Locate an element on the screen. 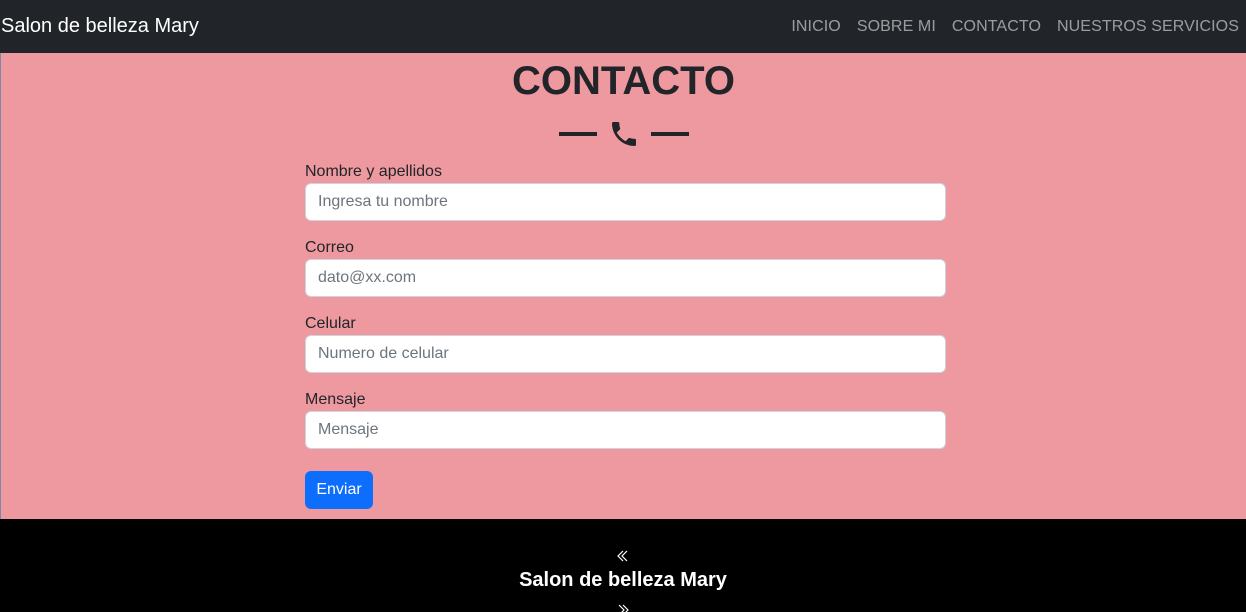 The width and height of the screenshot is (1246, 612). form-group-email: Correo is located at coordinates (625, 267).